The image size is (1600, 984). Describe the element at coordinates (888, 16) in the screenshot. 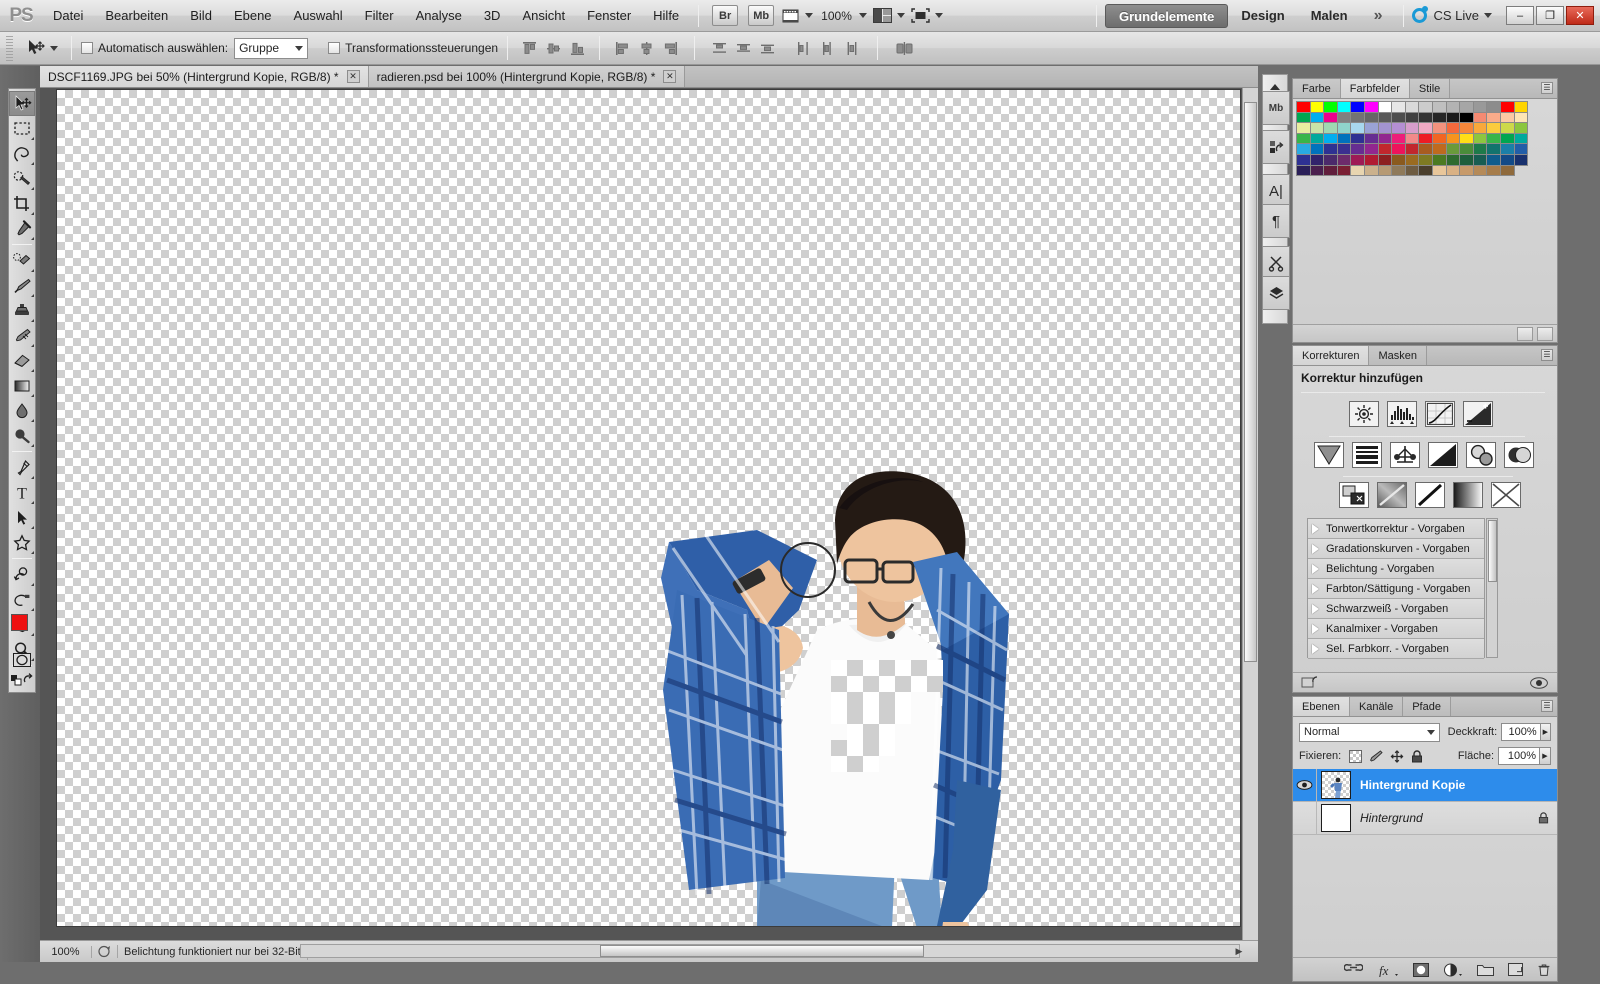

I see `arrange-documents-button` at that location.